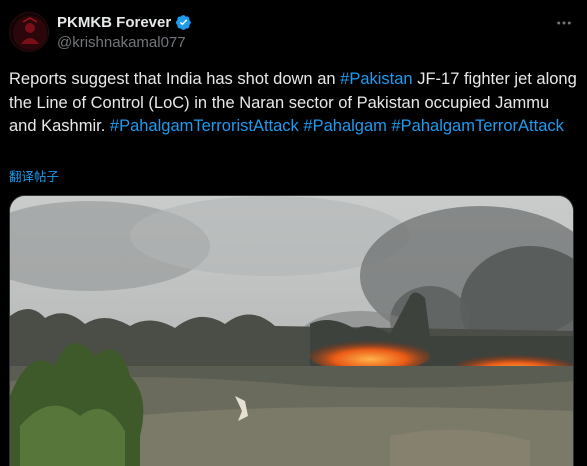  I want to click on author-avatar, so click(29, 32).